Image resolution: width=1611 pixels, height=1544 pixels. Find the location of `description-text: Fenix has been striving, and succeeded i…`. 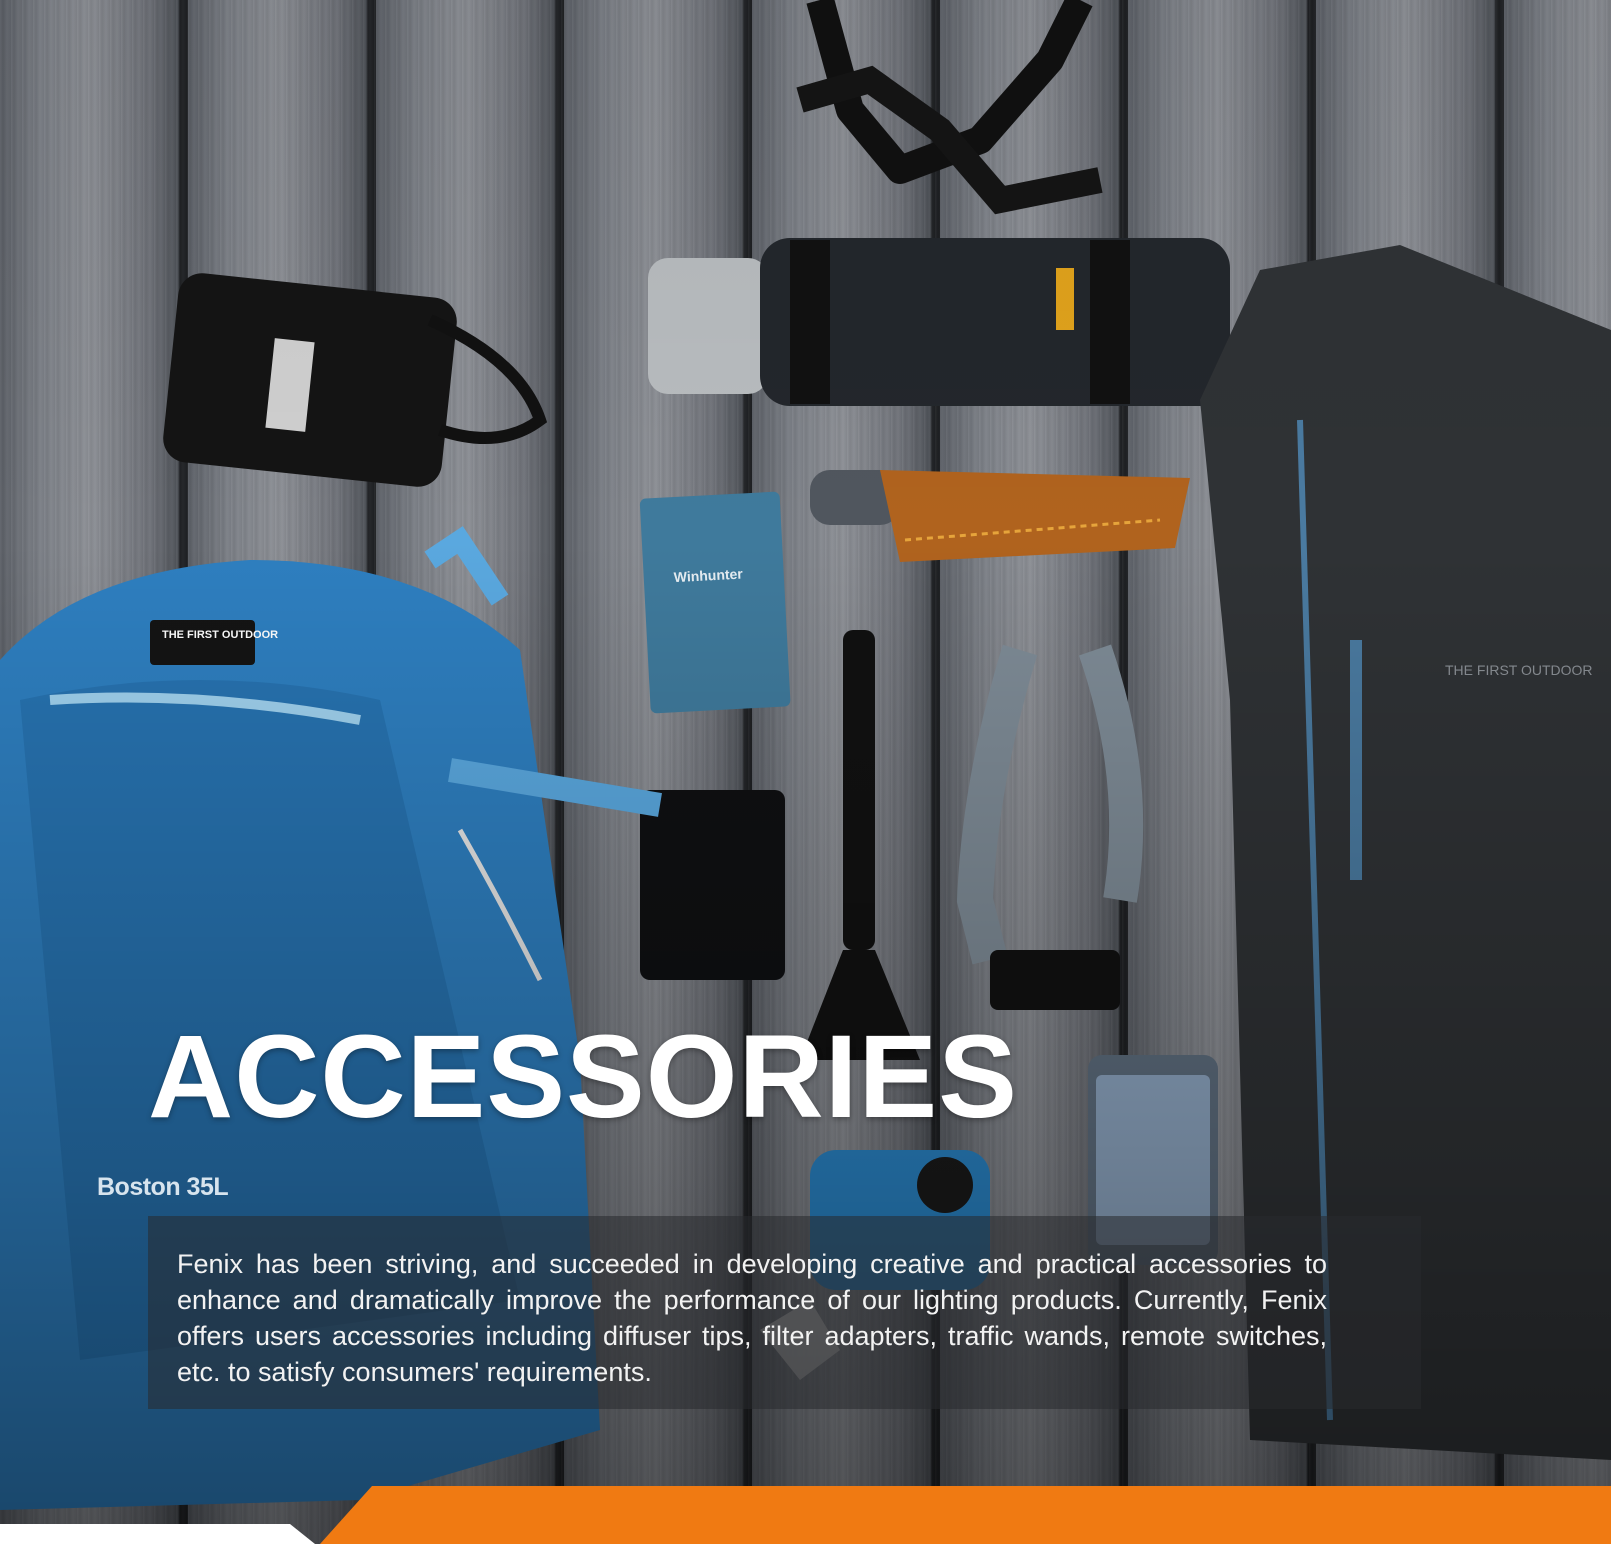

description-text: Fenix has been striving, and succeeded i… is located at coordinates (752, 1318).